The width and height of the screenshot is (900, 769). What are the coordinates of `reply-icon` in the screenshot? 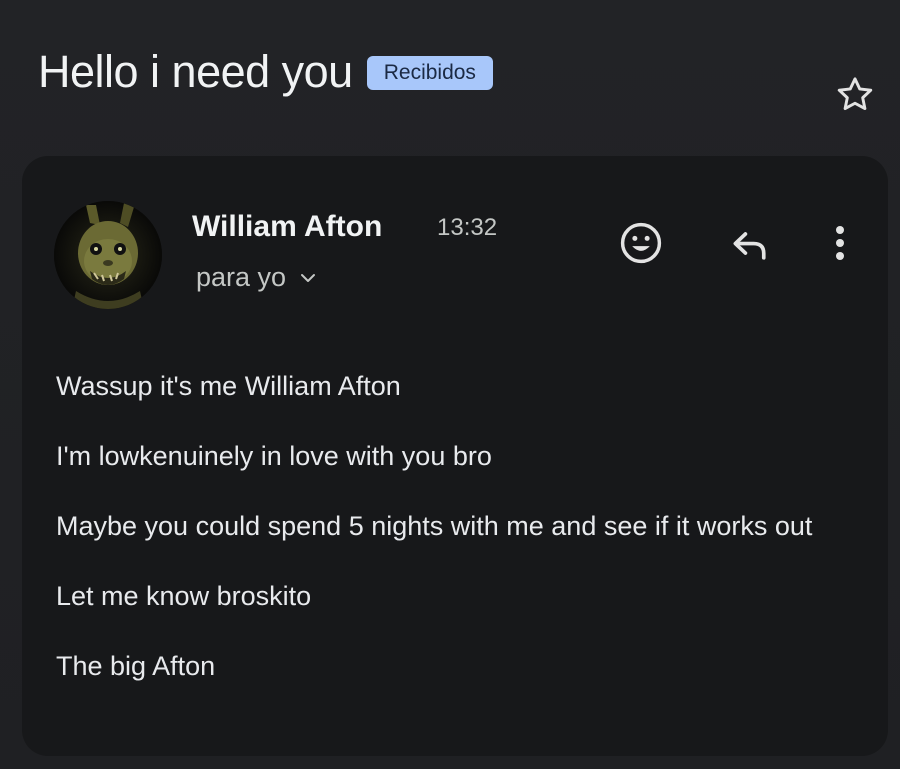 It's located at (749, 246).